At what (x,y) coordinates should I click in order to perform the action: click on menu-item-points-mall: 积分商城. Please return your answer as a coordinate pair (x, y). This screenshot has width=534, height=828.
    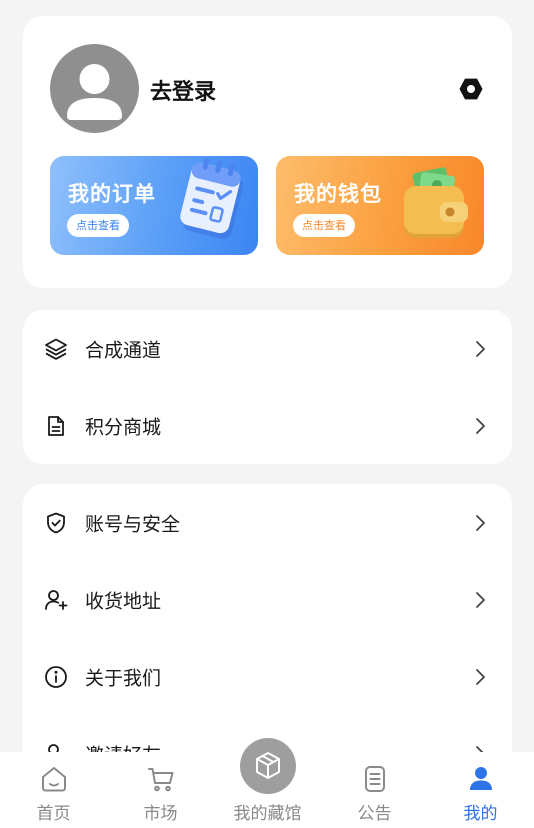
    Looking at the image, I should click on (267, 425).